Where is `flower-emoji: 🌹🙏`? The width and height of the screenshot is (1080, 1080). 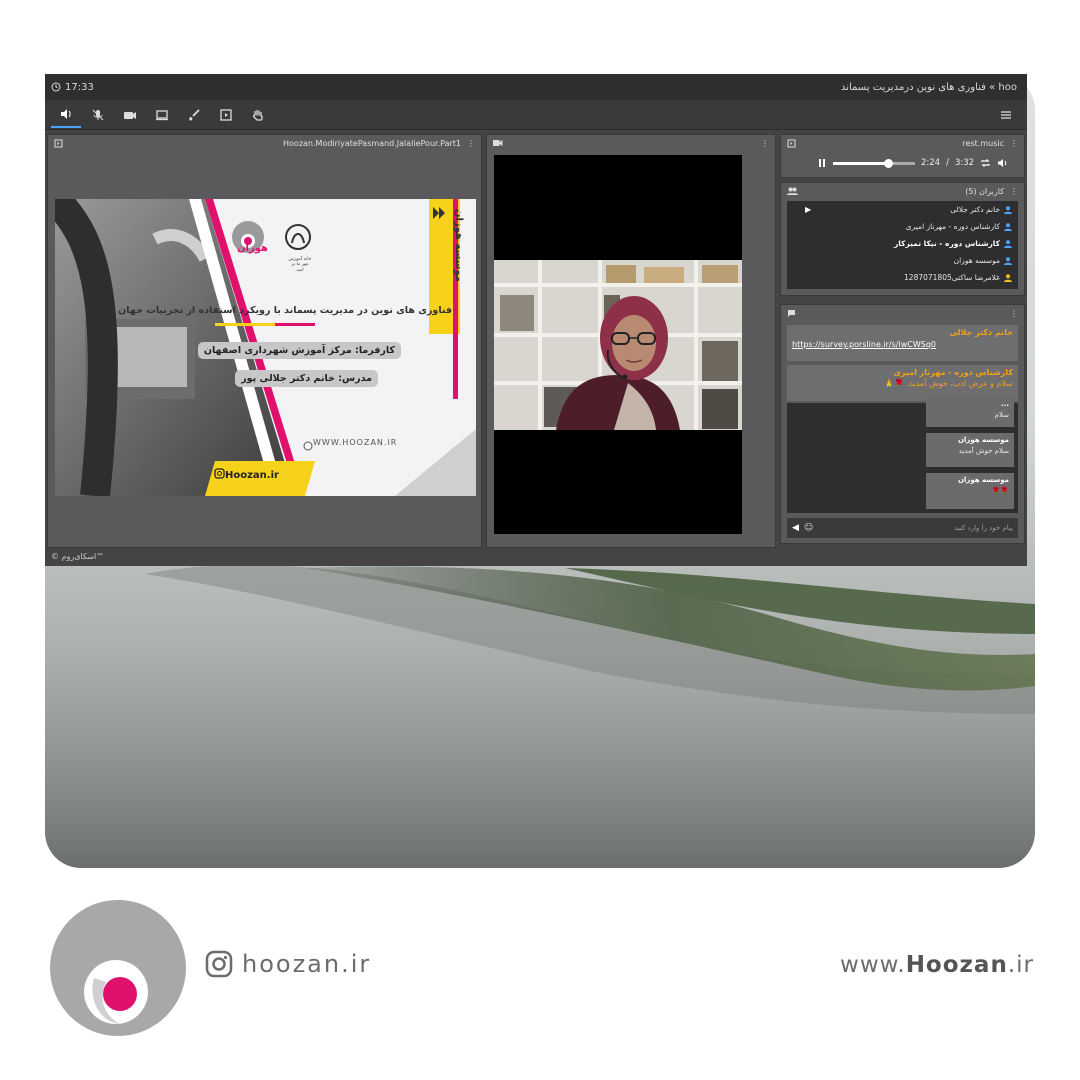 flower-emoji: 🌹🙏 is located at coordinates (894, 383).